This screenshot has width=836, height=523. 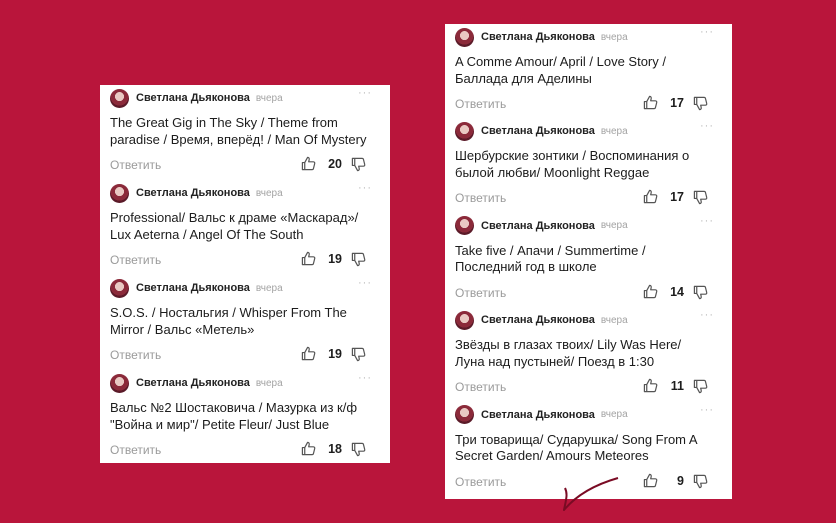 I want to click on comment-text-line-1: Звёзды в глазах твоих/ Lily Was Here/, so click(x=568, y=345).